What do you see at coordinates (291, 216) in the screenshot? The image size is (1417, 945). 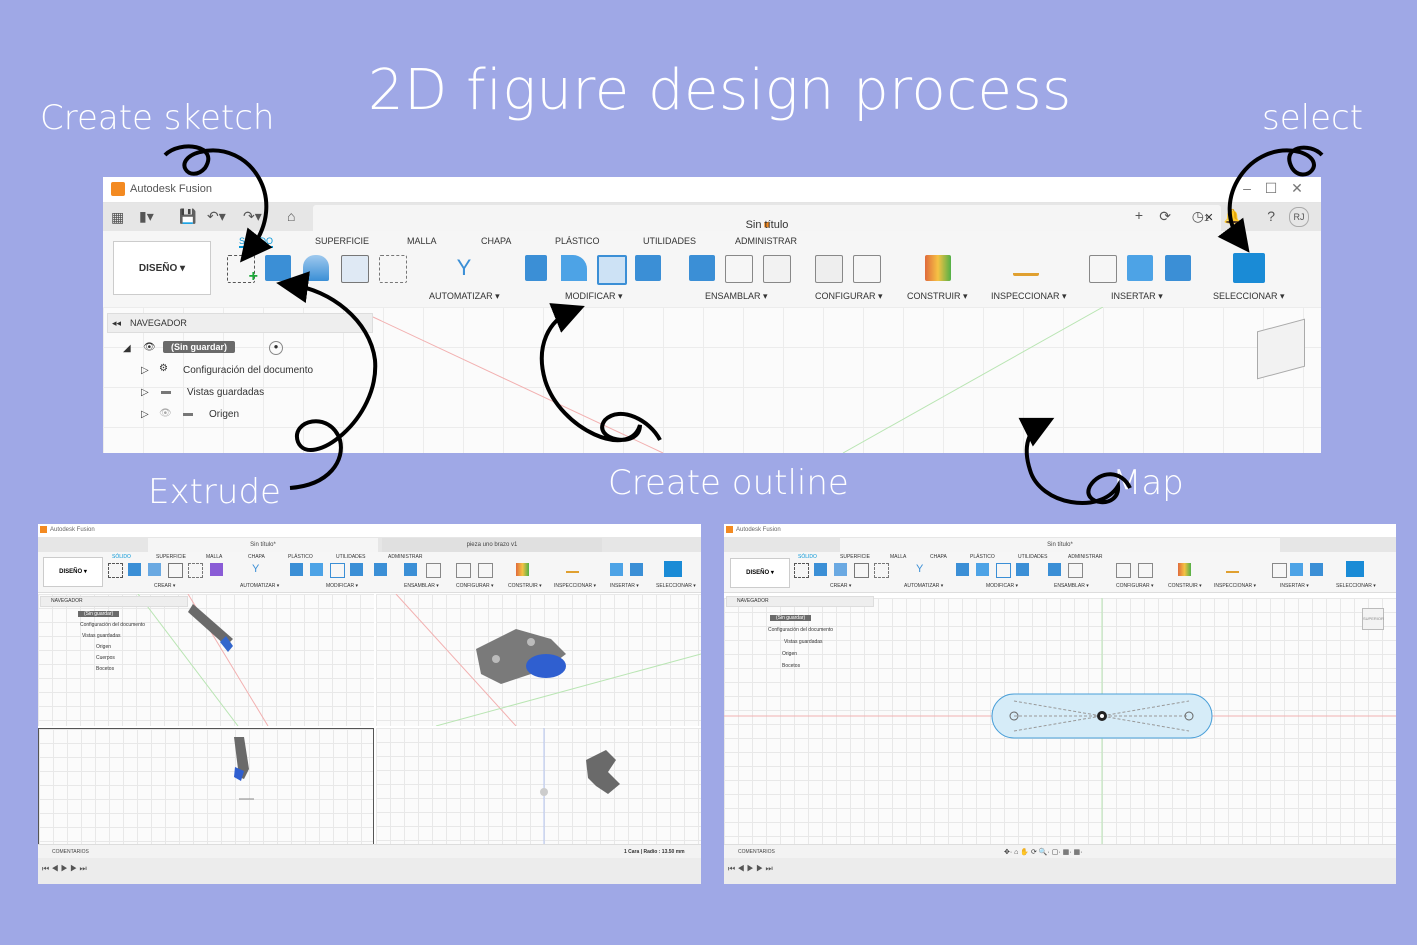 I see `home-icon: ⌂` at bounding box center [291, 216].